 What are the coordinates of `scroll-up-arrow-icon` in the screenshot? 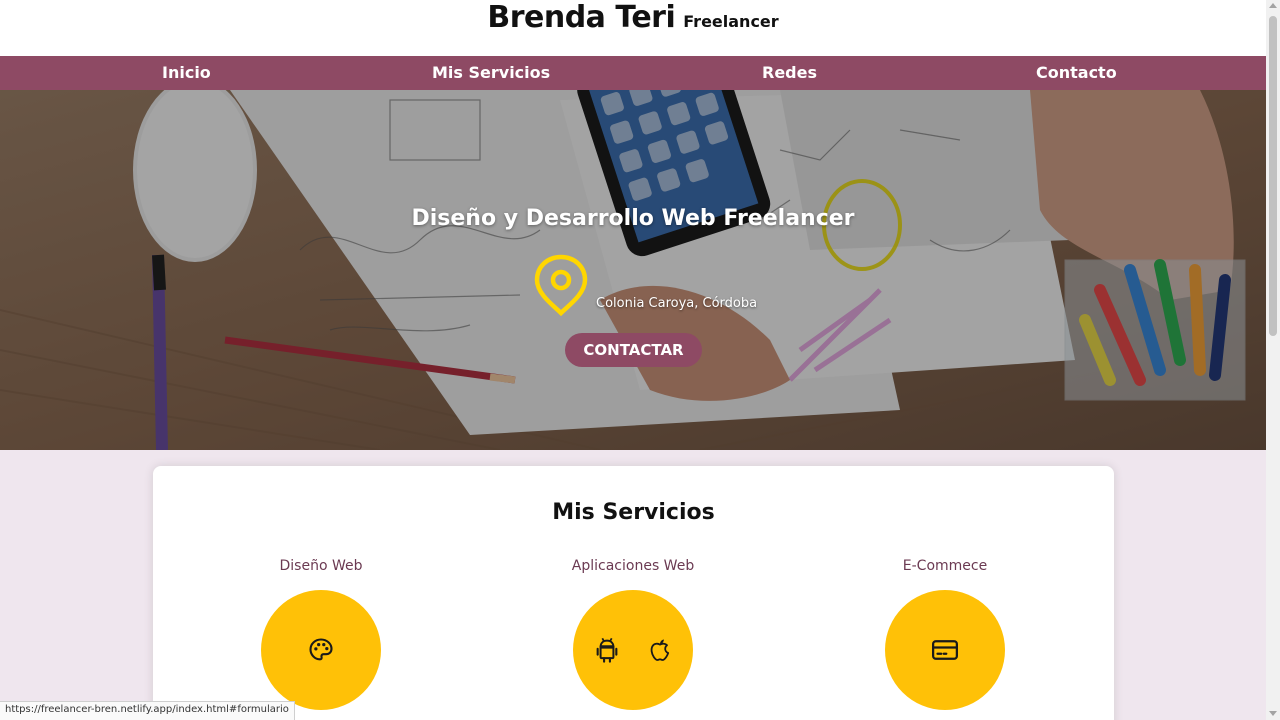 It's located at (1273, 5).